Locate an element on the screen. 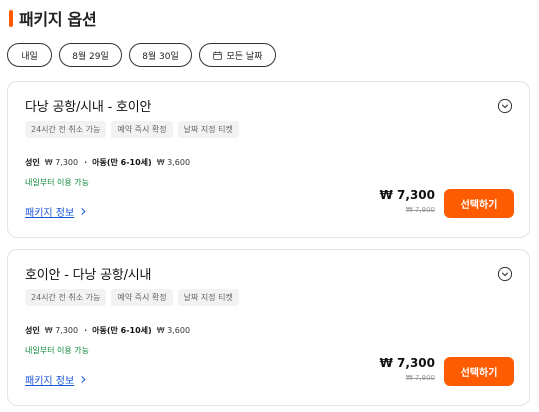 The image size is (539, 412). date-chip-all-label: 모든 날짜 is located at coordinates (244, 56).